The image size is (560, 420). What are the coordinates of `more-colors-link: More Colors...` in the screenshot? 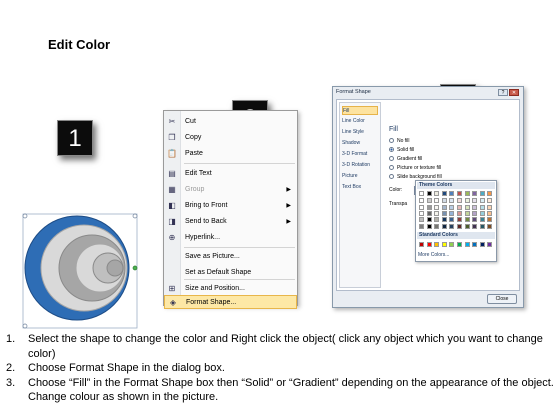 It's located at (433, 255).